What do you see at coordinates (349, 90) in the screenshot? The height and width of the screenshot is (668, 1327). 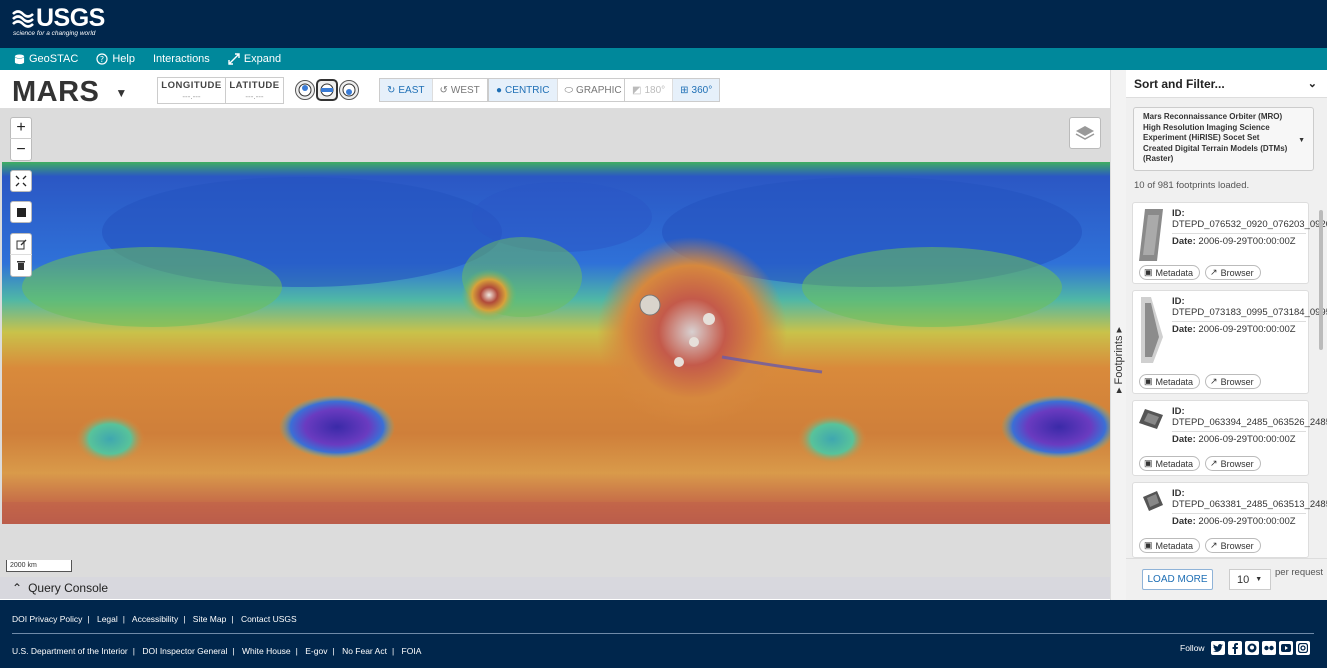 I see `south-polar-projection-button` at bounding box center [349, 90].